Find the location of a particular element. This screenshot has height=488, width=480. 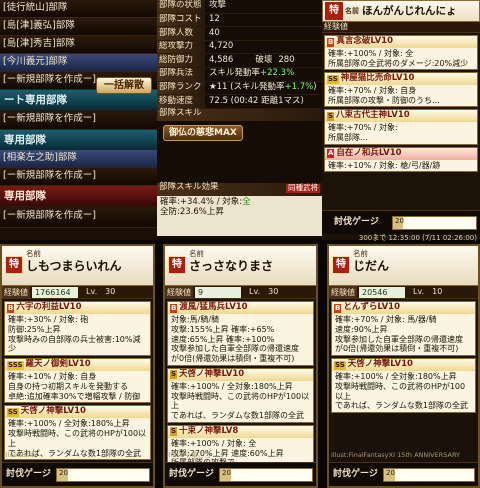

skill-title: 十束ノ神撃LV8 is located at coordinates (209, 430).